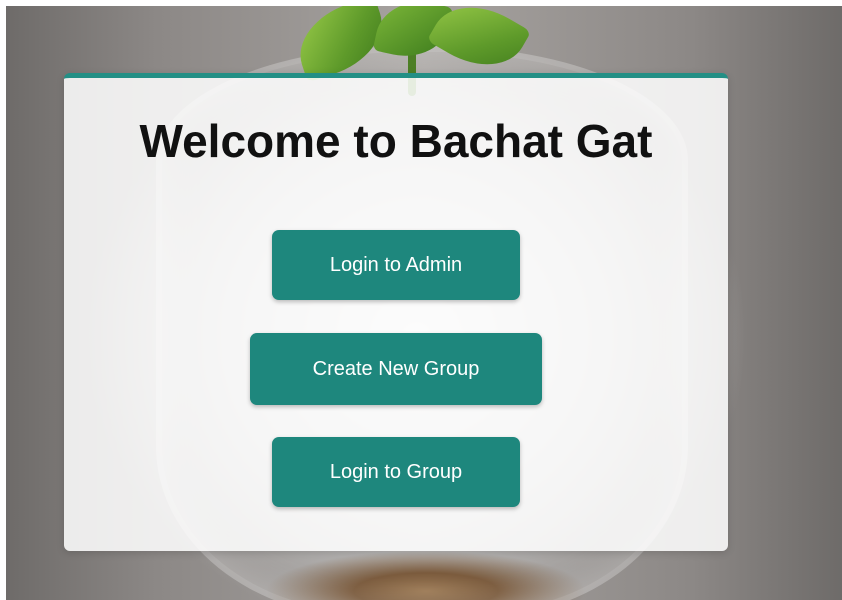  What do you see at coordinates (396, 141) in the screenshot?
I see `page-title: Welcome to Bachat Gat` at bounding box center [396, 141].